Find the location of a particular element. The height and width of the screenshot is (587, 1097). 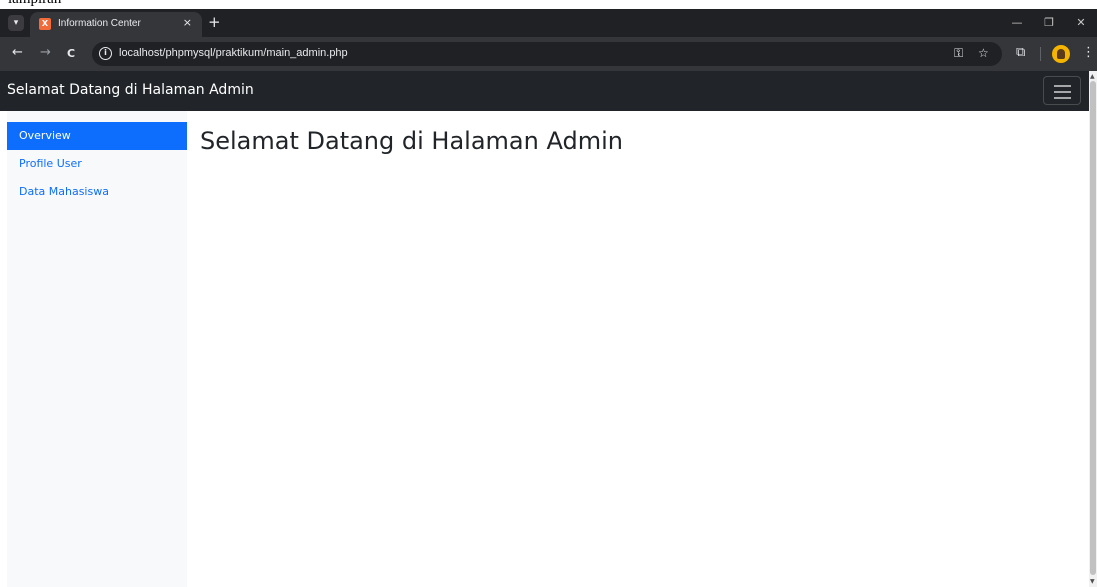

arrow-left-icon: ← is located at coordinates (17, 52).